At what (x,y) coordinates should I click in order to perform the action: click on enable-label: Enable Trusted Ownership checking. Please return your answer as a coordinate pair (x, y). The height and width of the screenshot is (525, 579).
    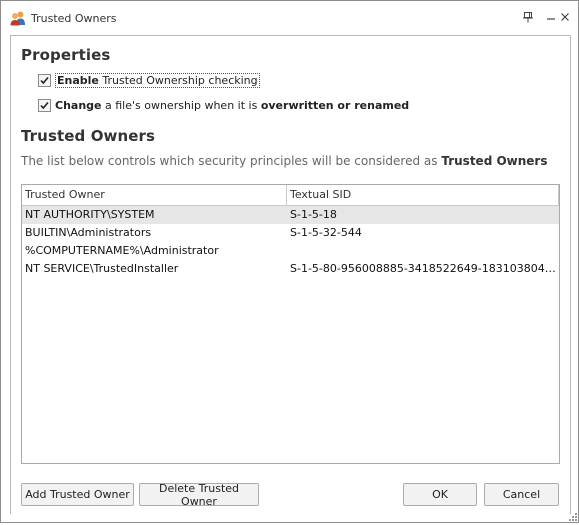
    Looking at the image, I should click on (157, 80).